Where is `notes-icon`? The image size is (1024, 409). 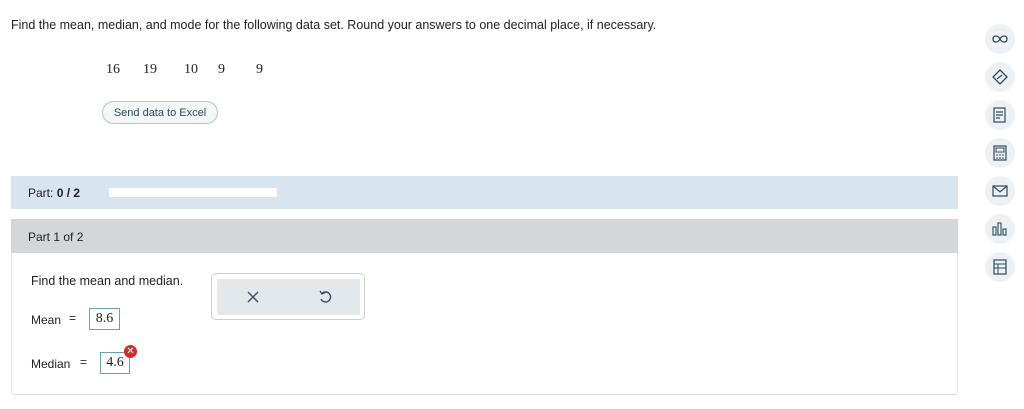
notes-icon is located at coordinates (999, 115).